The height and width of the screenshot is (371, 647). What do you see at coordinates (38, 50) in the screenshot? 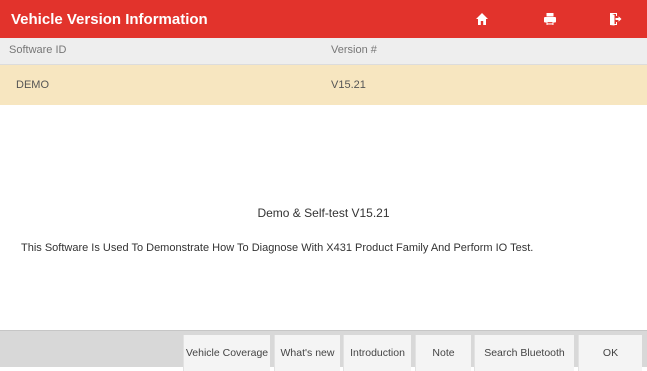
I see `column-header-software-id: Software ID` at bounding box center [38, 50].